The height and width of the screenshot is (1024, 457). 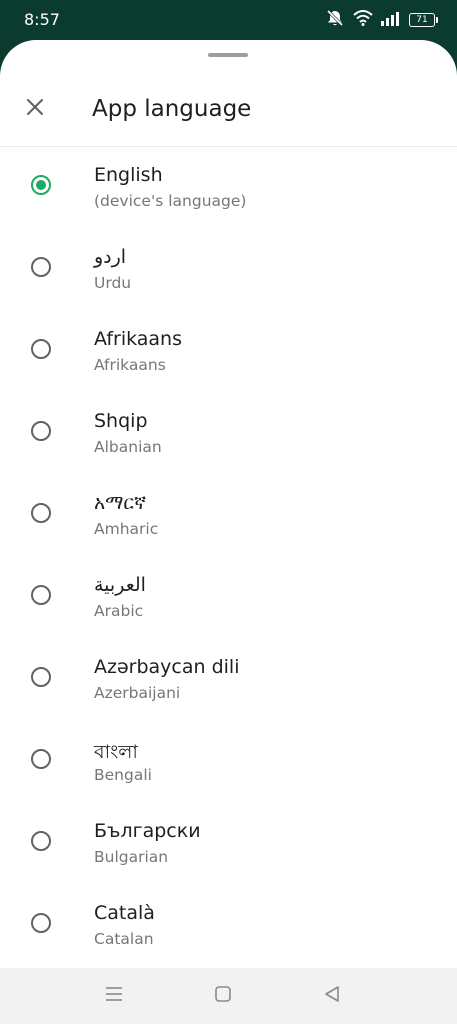 I want to click on status-time: 8:57, so click(x=42, y=19).